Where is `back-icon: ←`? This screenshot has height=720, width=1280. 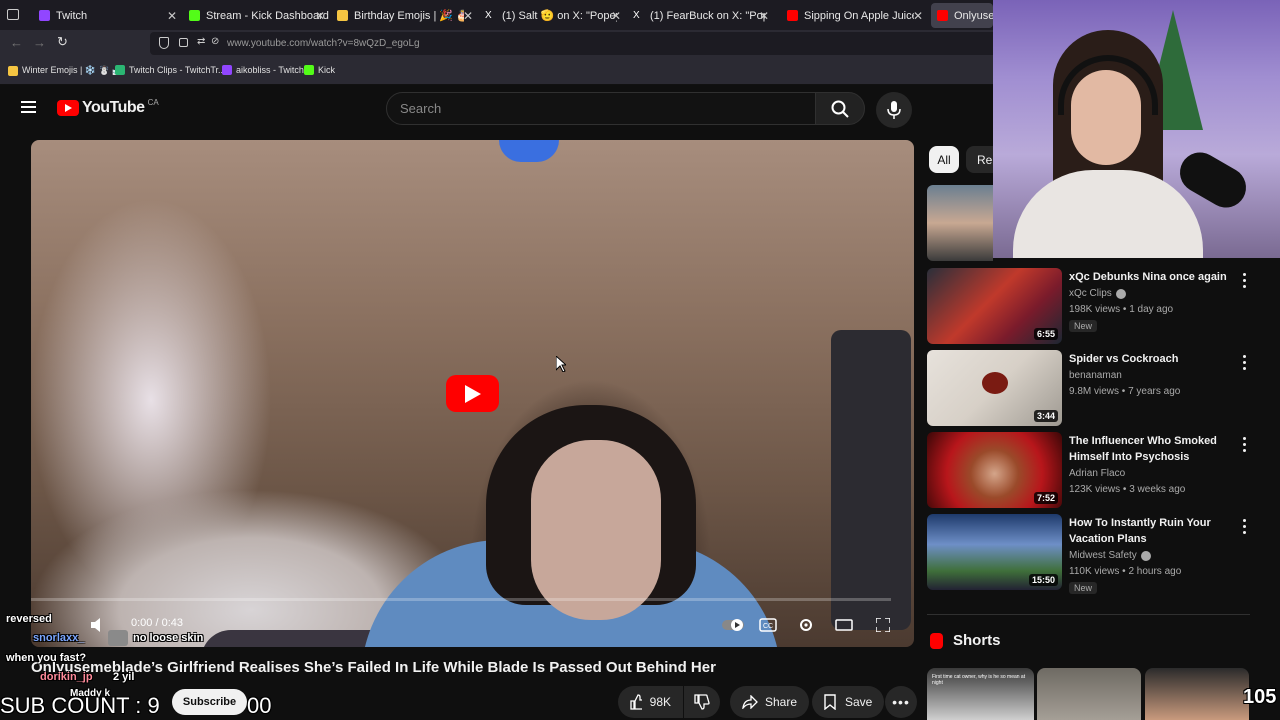
back-icon: ← is located at coordinates (16, 42).